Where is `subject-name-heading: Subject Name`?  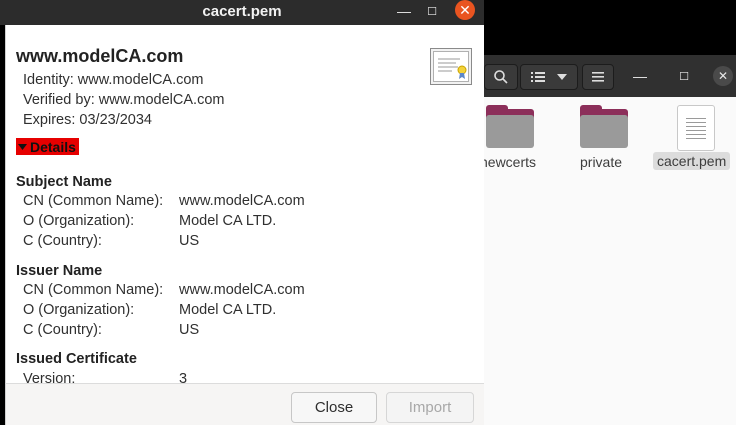
subject-name-heading: Subject Name is located at coordinates (64, 182).